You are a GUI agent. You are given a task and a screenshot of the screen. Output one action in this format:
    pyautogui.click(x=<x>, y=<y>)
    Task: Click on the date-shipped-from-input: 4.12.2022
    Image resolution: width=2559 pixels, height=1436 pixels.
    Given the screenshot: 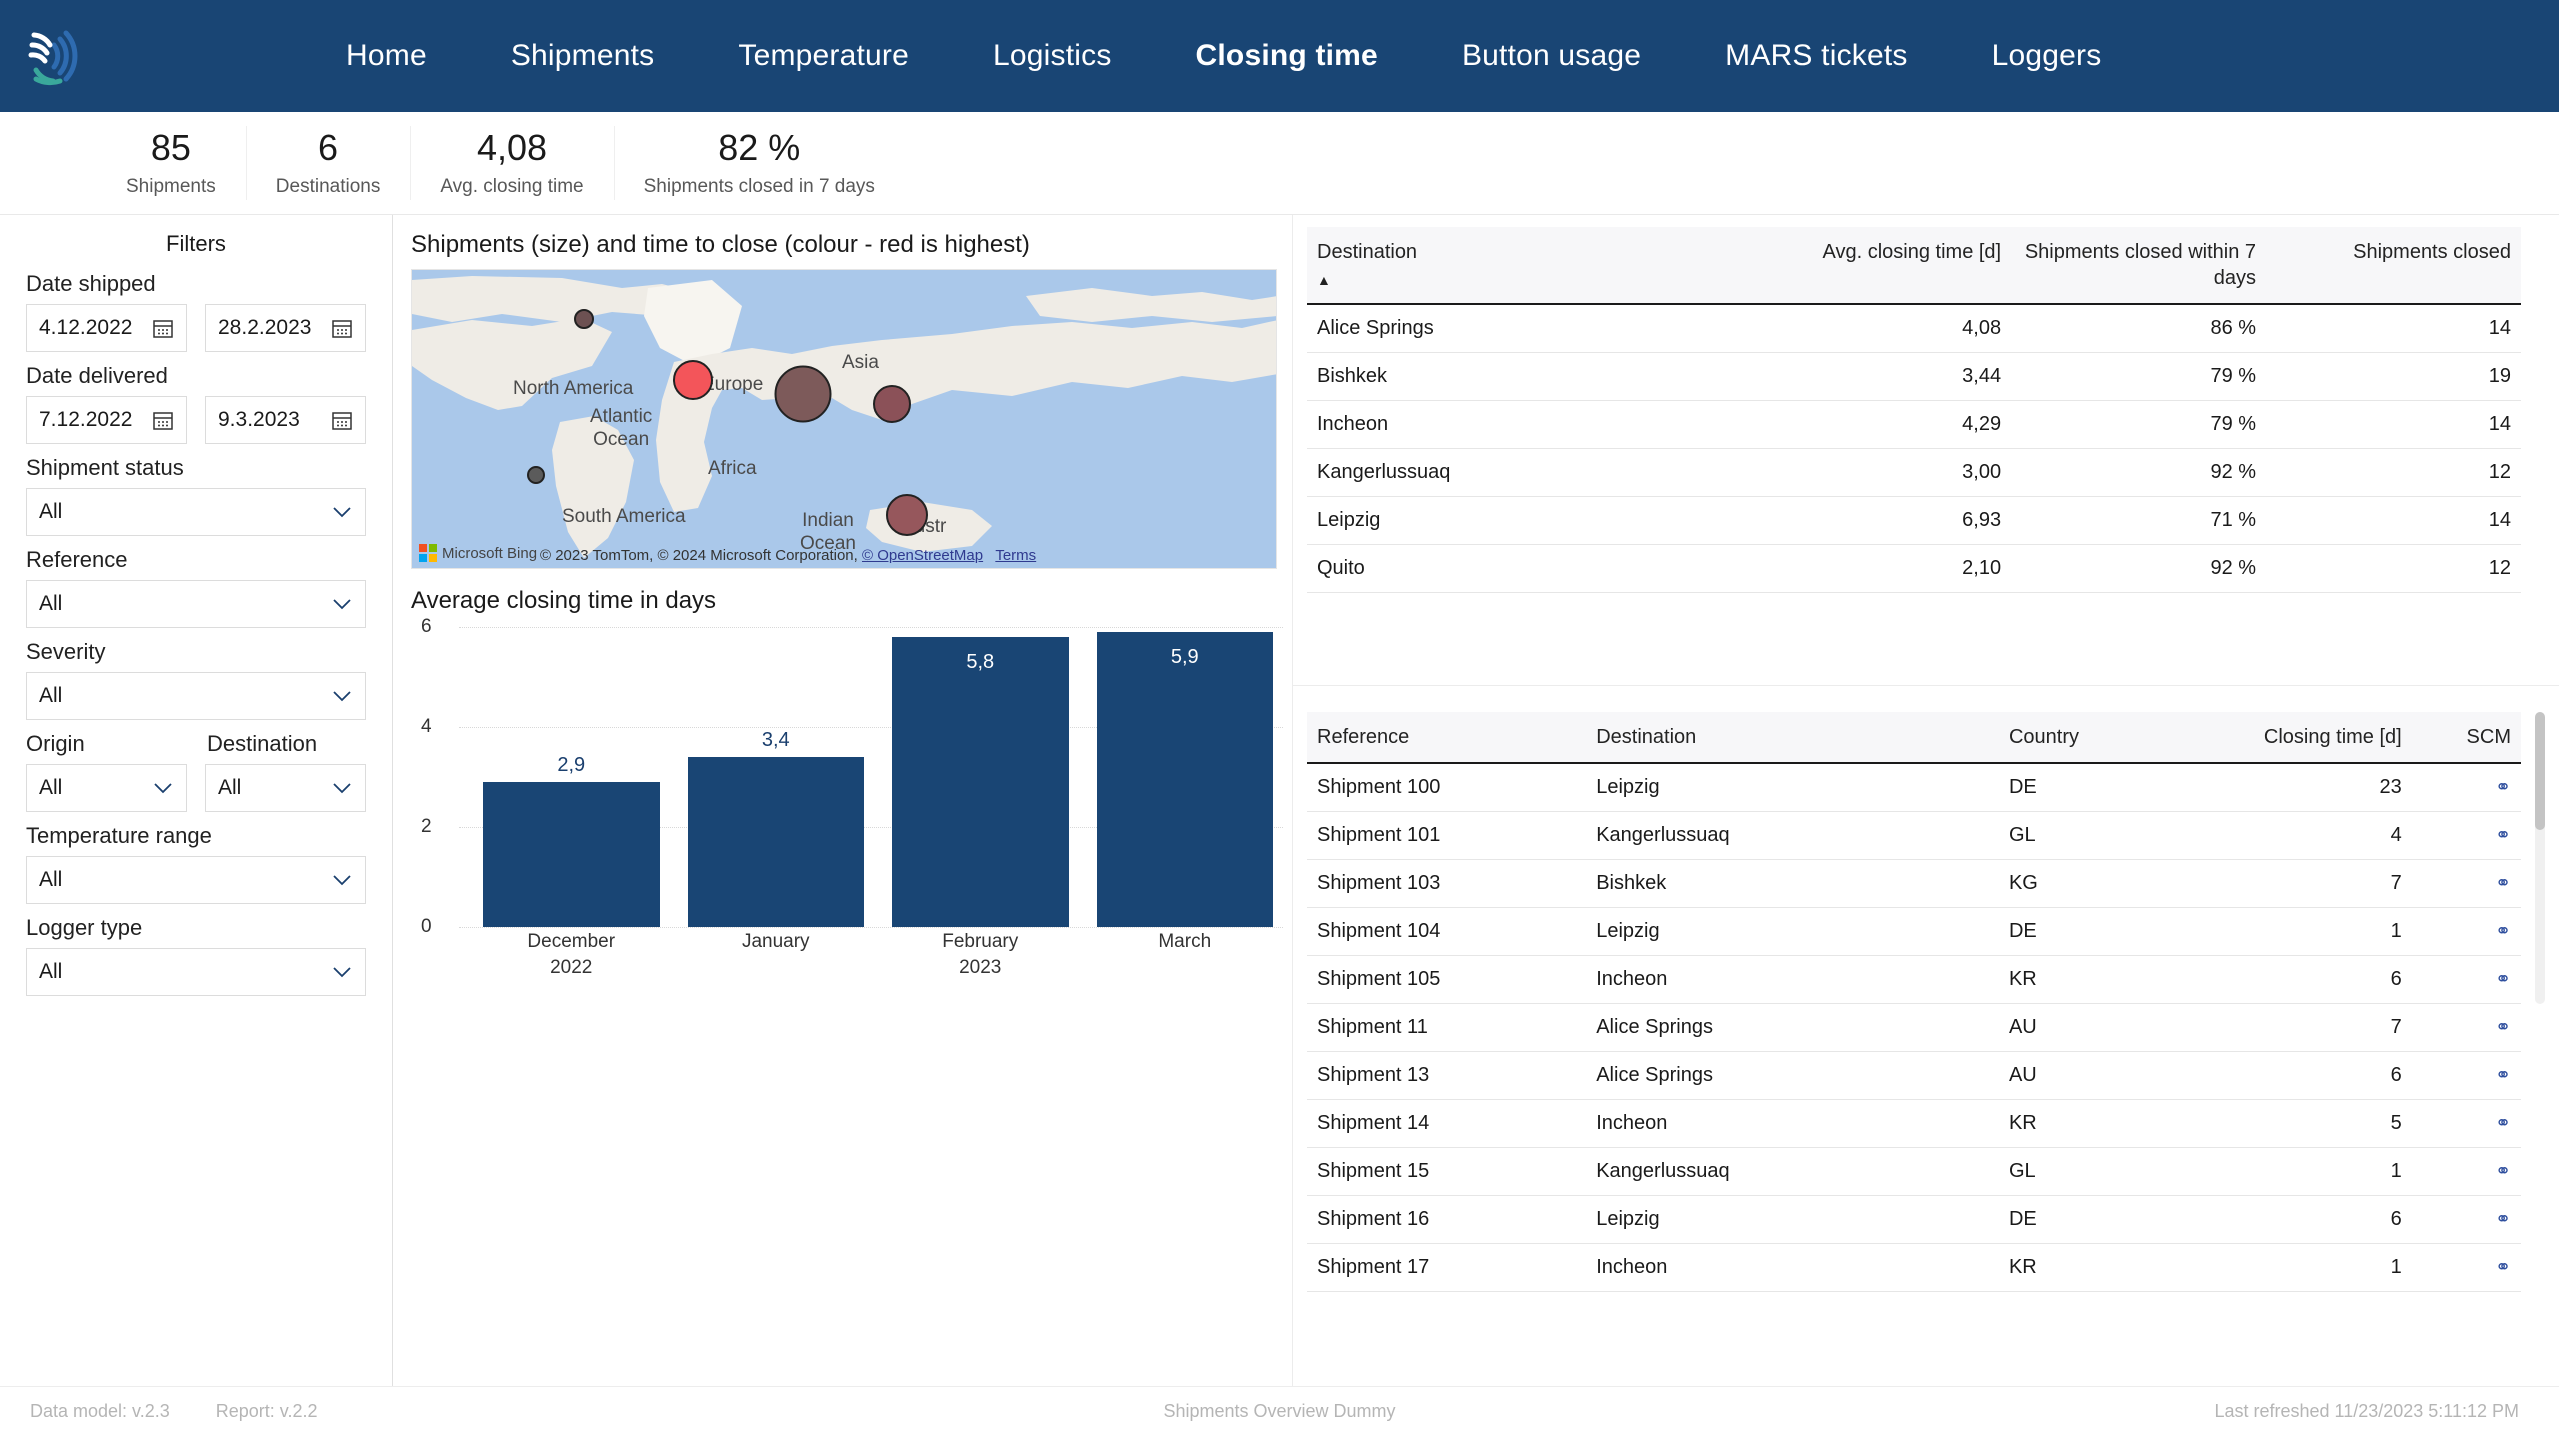 What is the action you would take?
    pyautogui.click(x=106, y=328)
    